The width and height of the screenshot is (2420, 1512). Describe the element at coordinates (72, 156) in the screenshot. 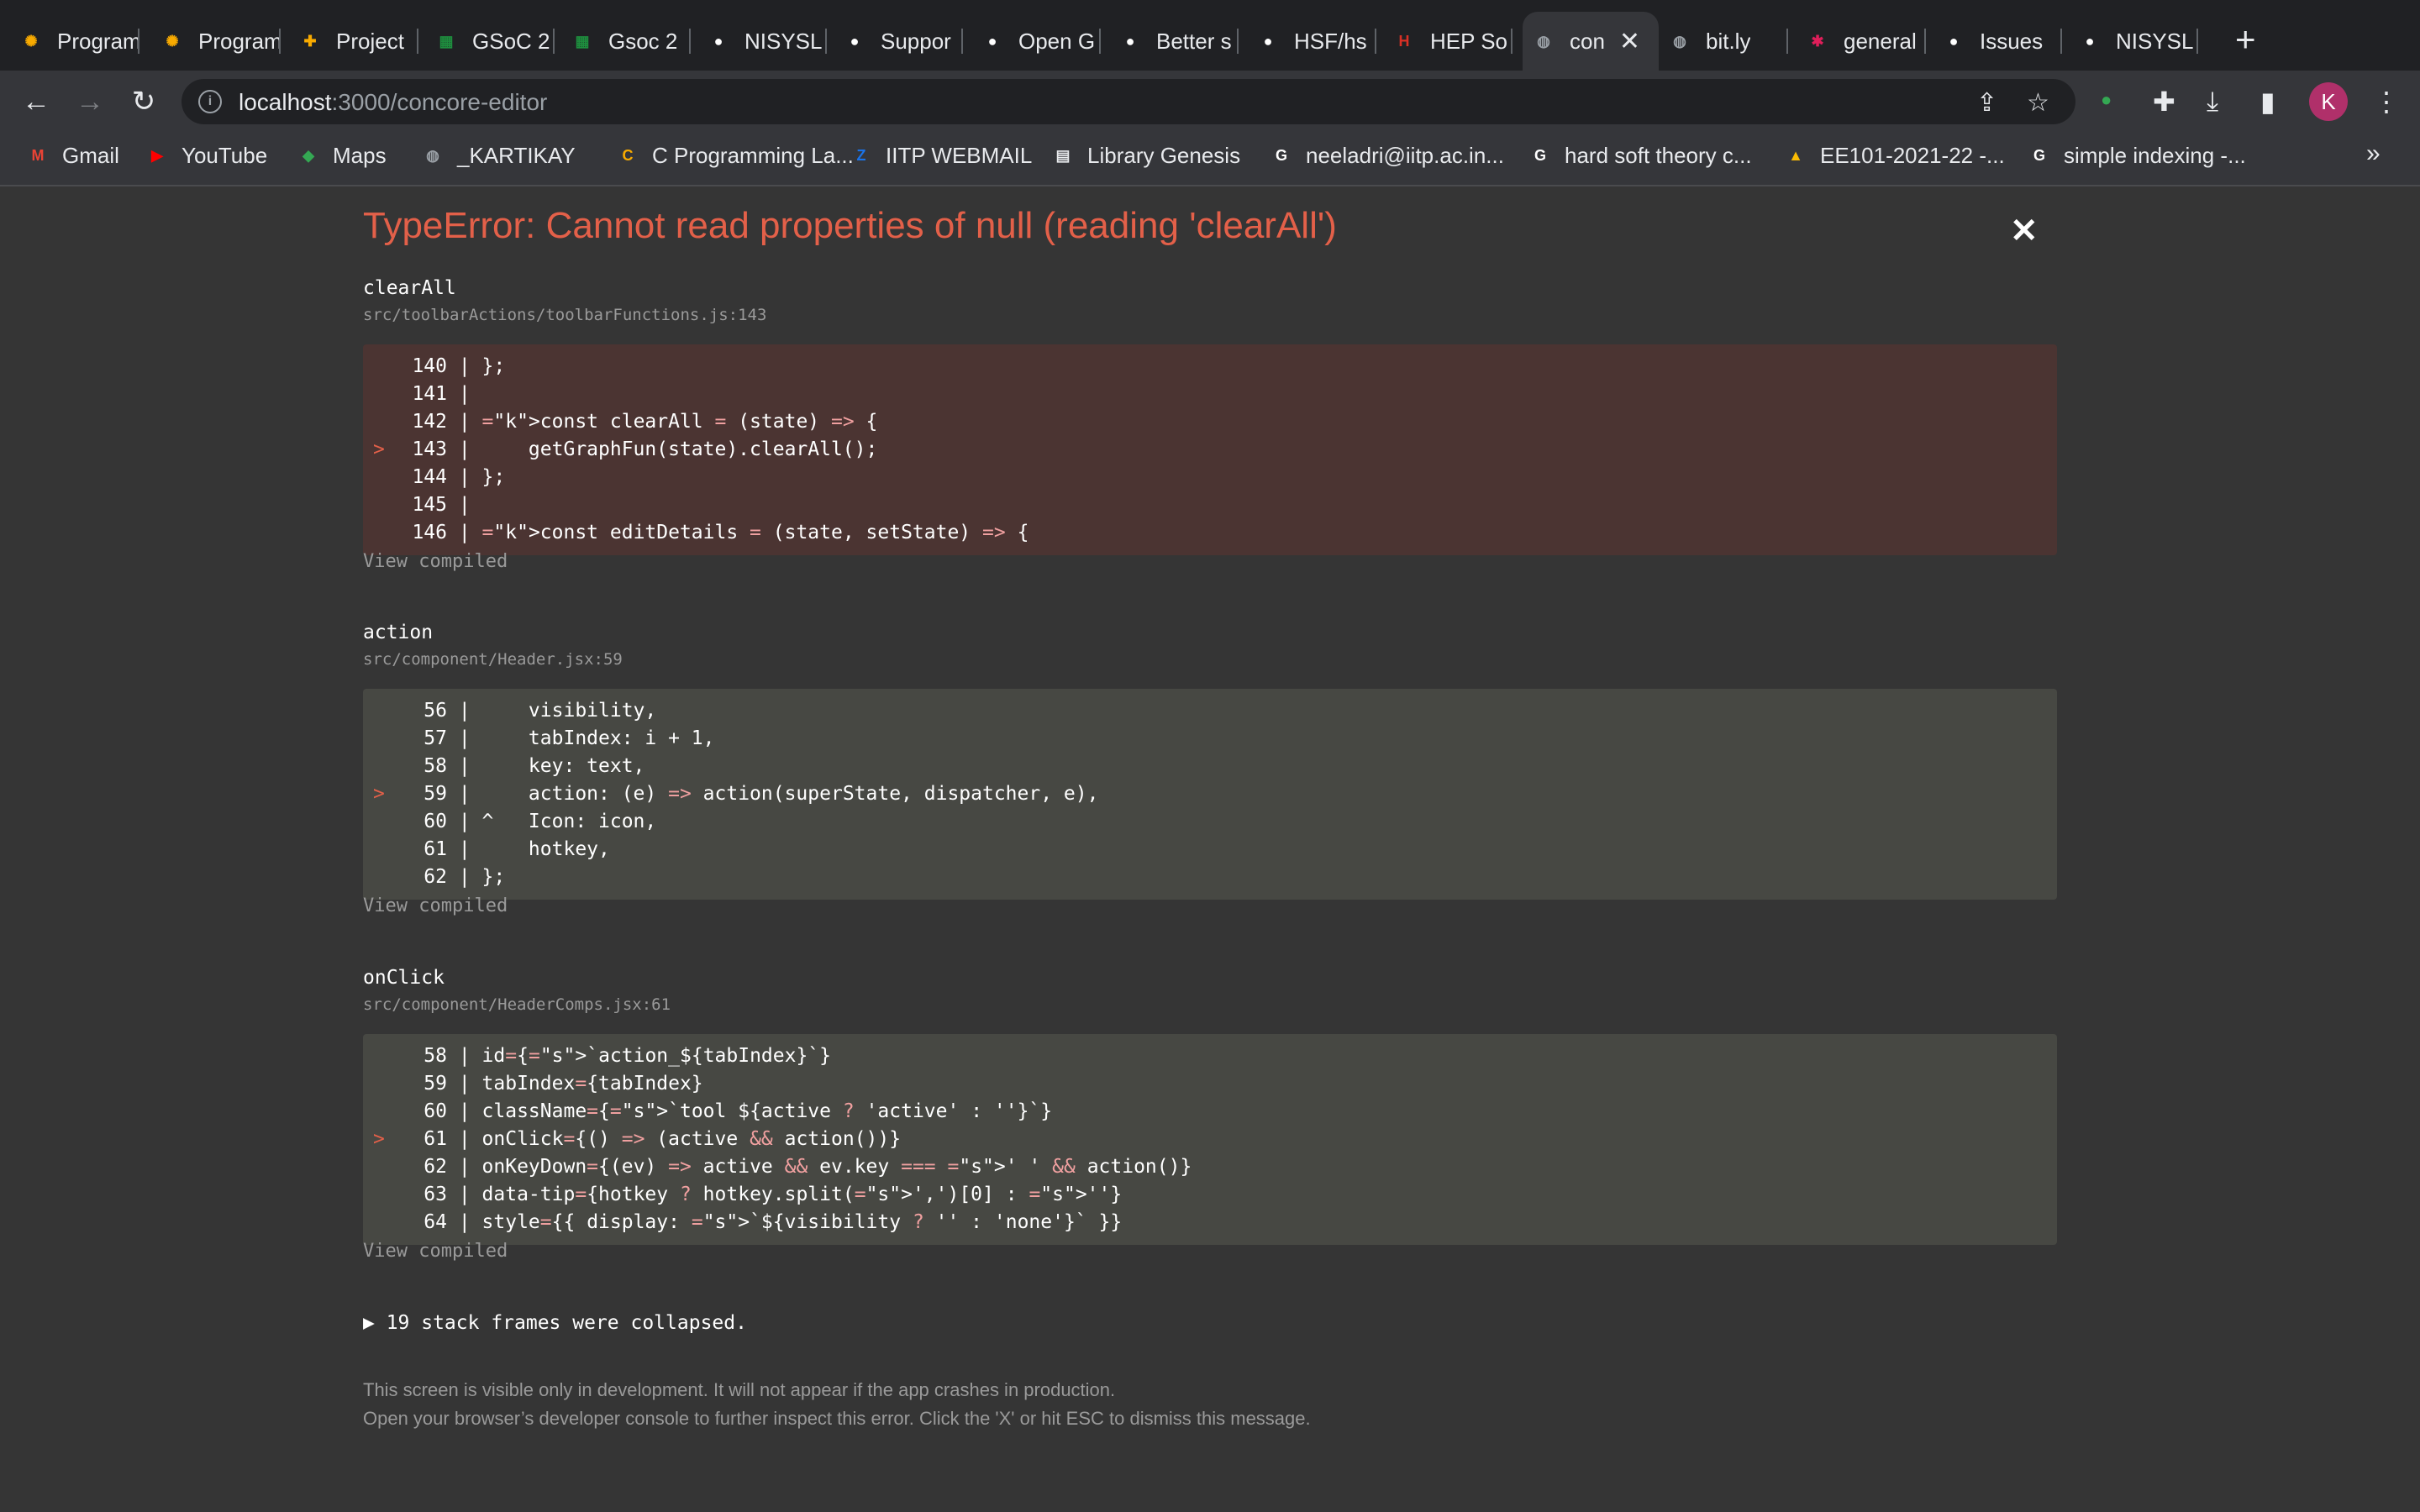

I see `bookmark-item: M Gmail` at that location.